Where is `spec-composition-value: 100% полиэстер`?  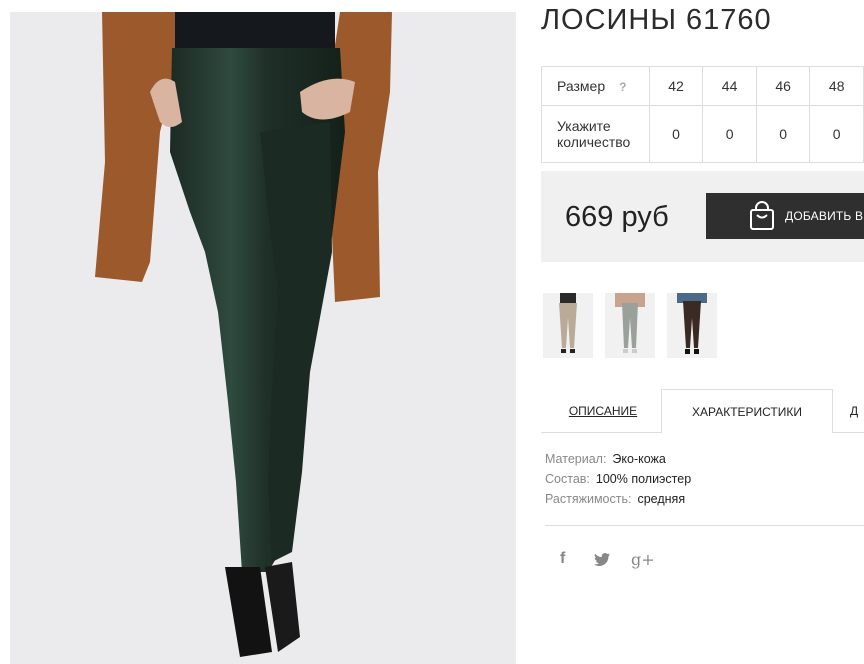
spec-composition-value: 100% полиэстер is located at coordinates (643, 479).